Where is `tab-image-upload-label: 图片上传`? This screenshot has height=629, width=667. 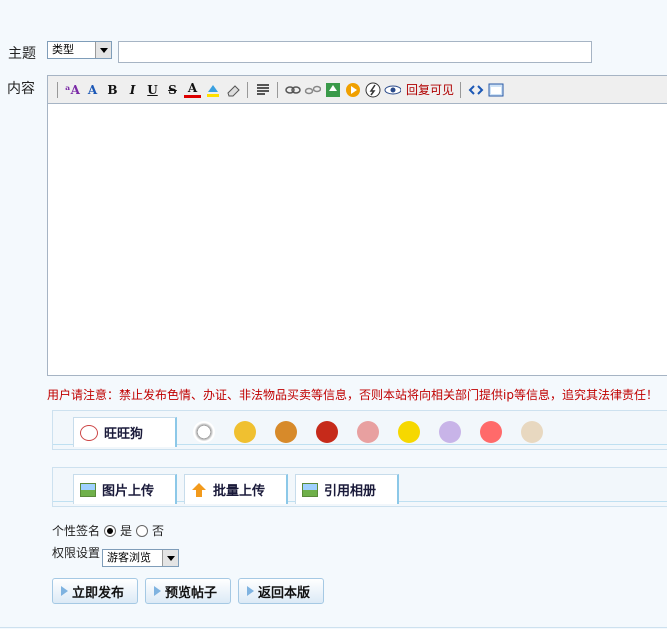 tab-image-upload-label: 图片上传 is located at coordinates (128, 491).